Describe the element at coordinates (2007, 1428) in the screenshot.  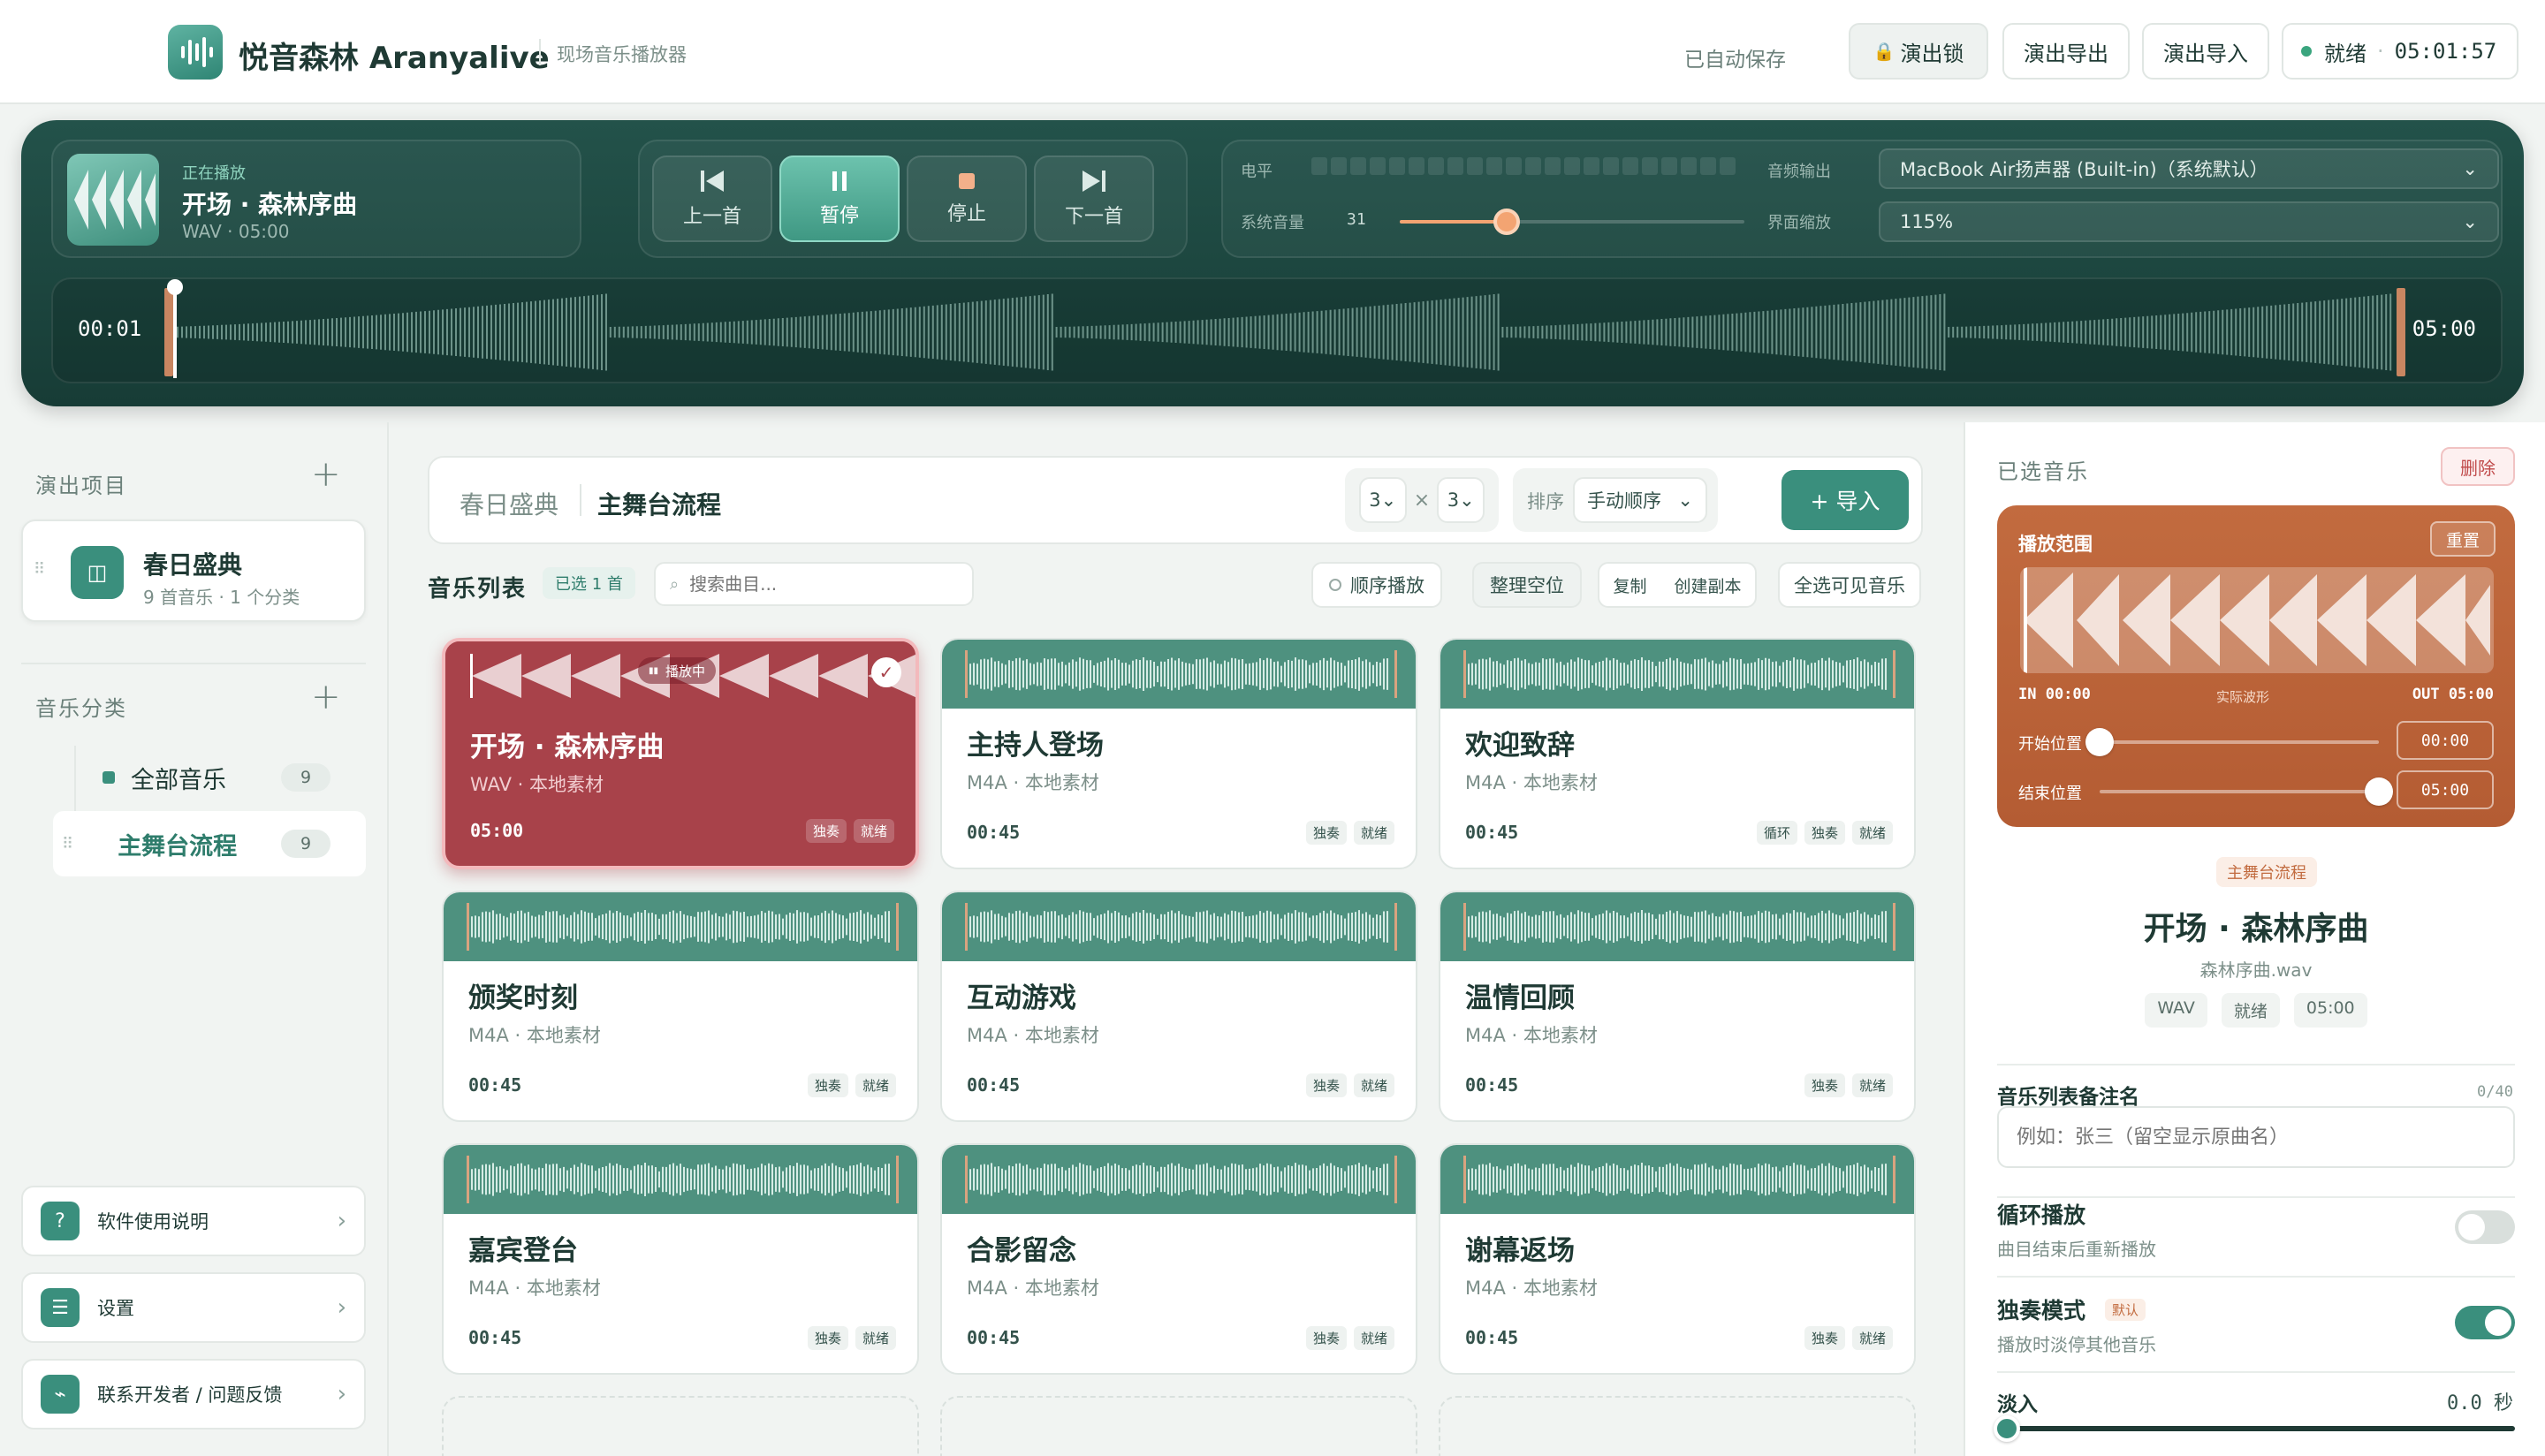
I see `fade-in-knob` at that location.